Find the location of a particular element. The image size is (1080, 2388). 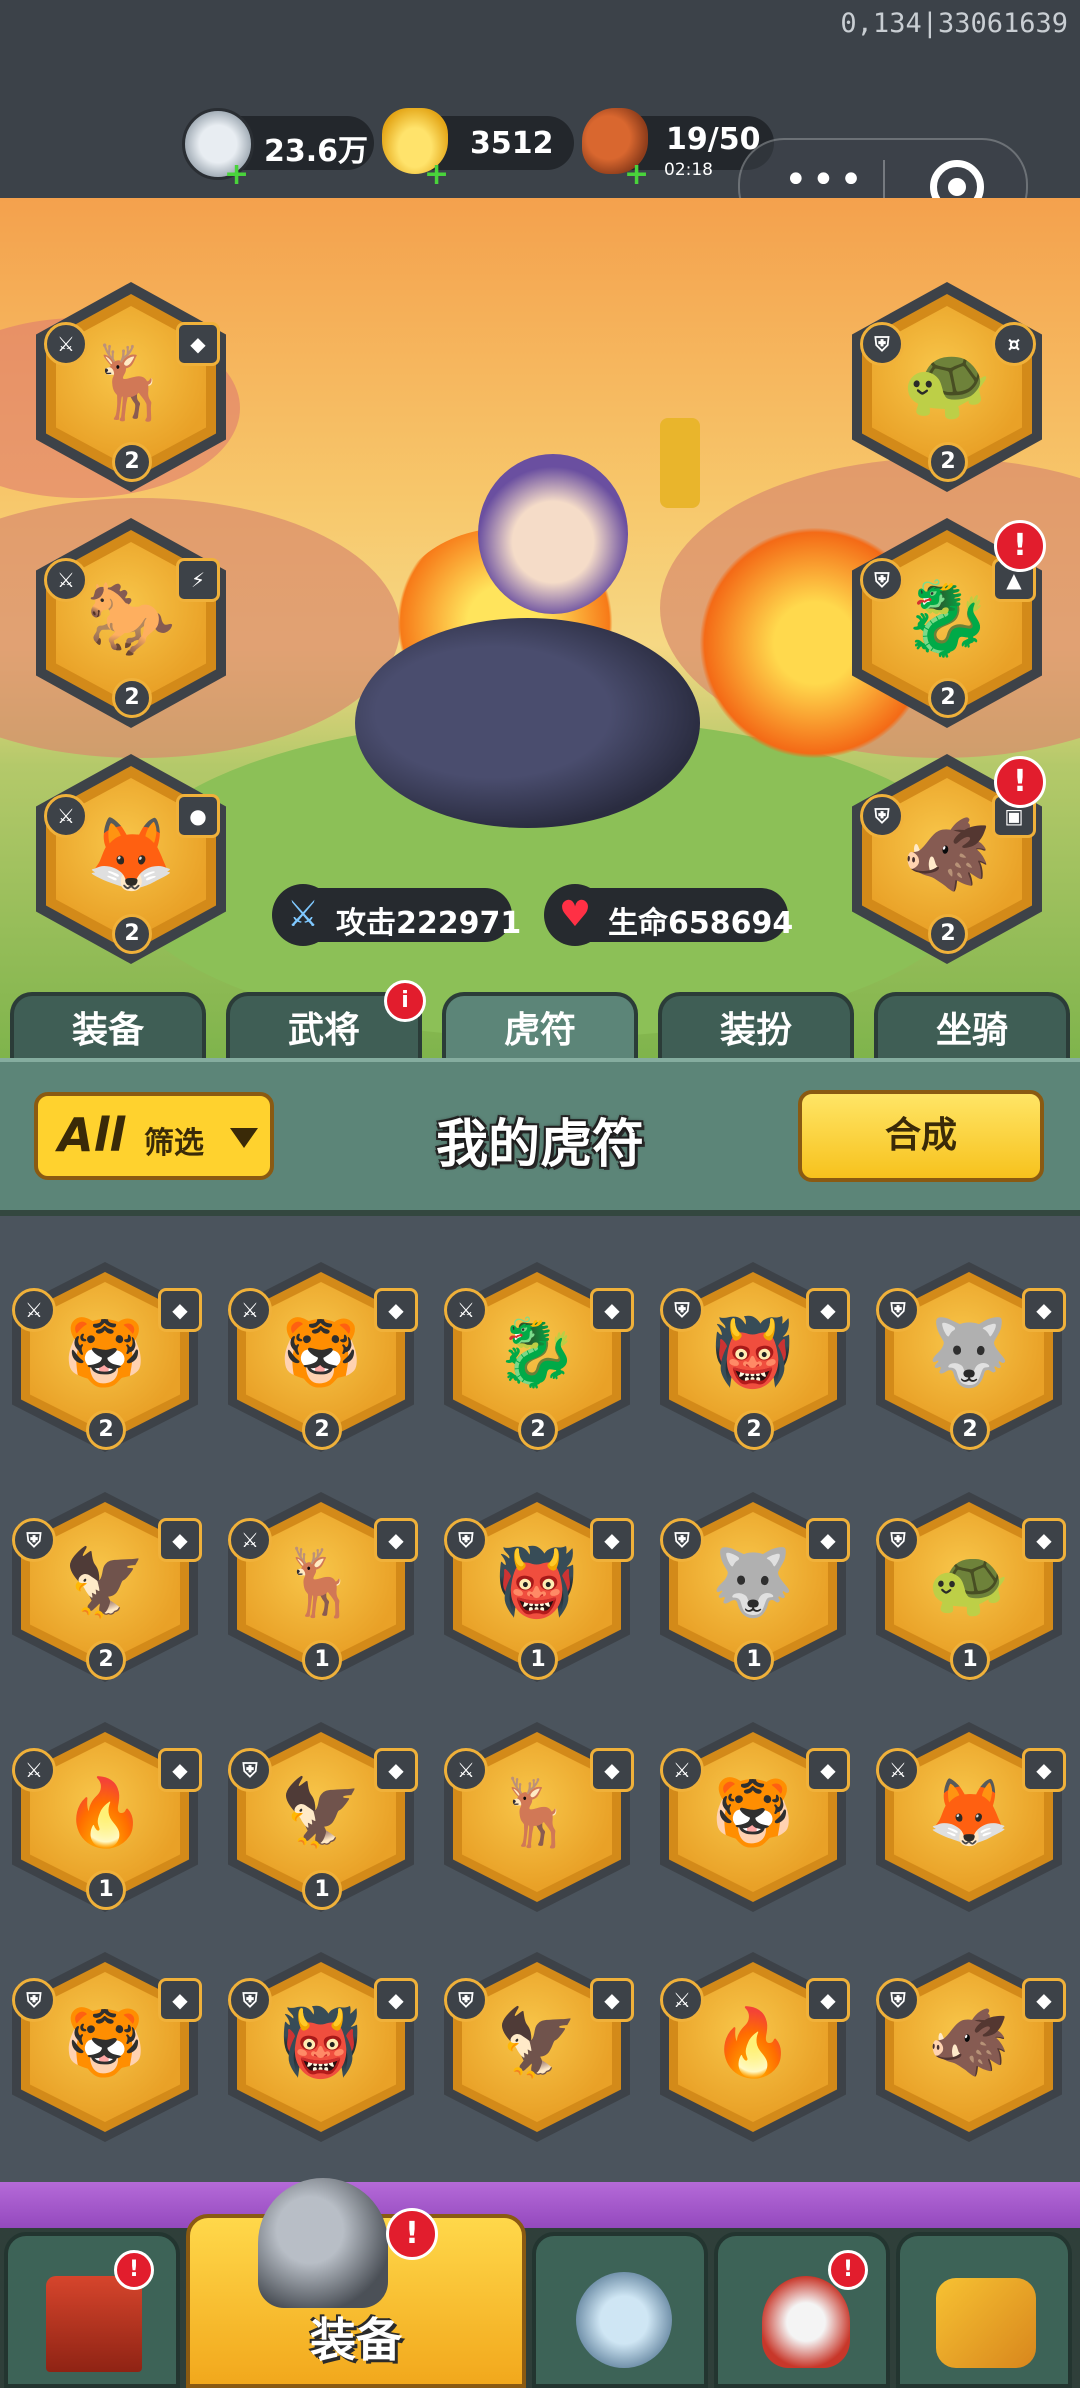

tally-item: 👹 ⛨ ◆ is located at coordinates (328, 2052).